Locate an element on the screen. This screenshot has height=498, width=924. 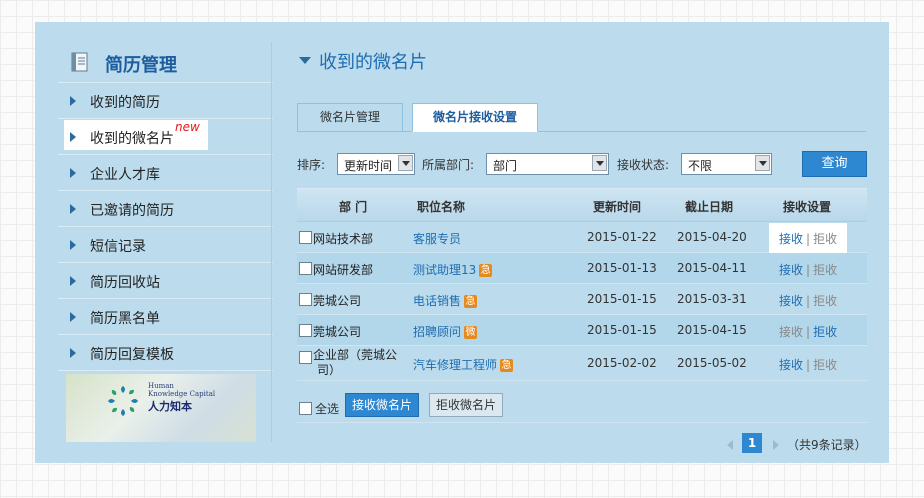
sidebar-item-sms-records: 短信记录 is located at coordinates (165, 245).